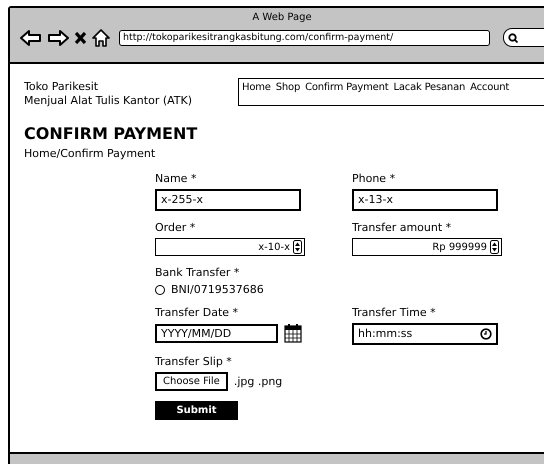 The width and height of the screenshot is (544, 464). I want to click on nav-link: Confirm Payment, so click(346, 93).